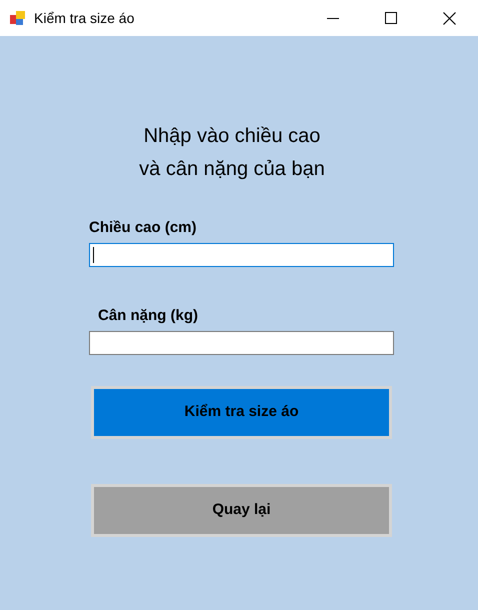  I want to click on close-icon, so click(449, 18).